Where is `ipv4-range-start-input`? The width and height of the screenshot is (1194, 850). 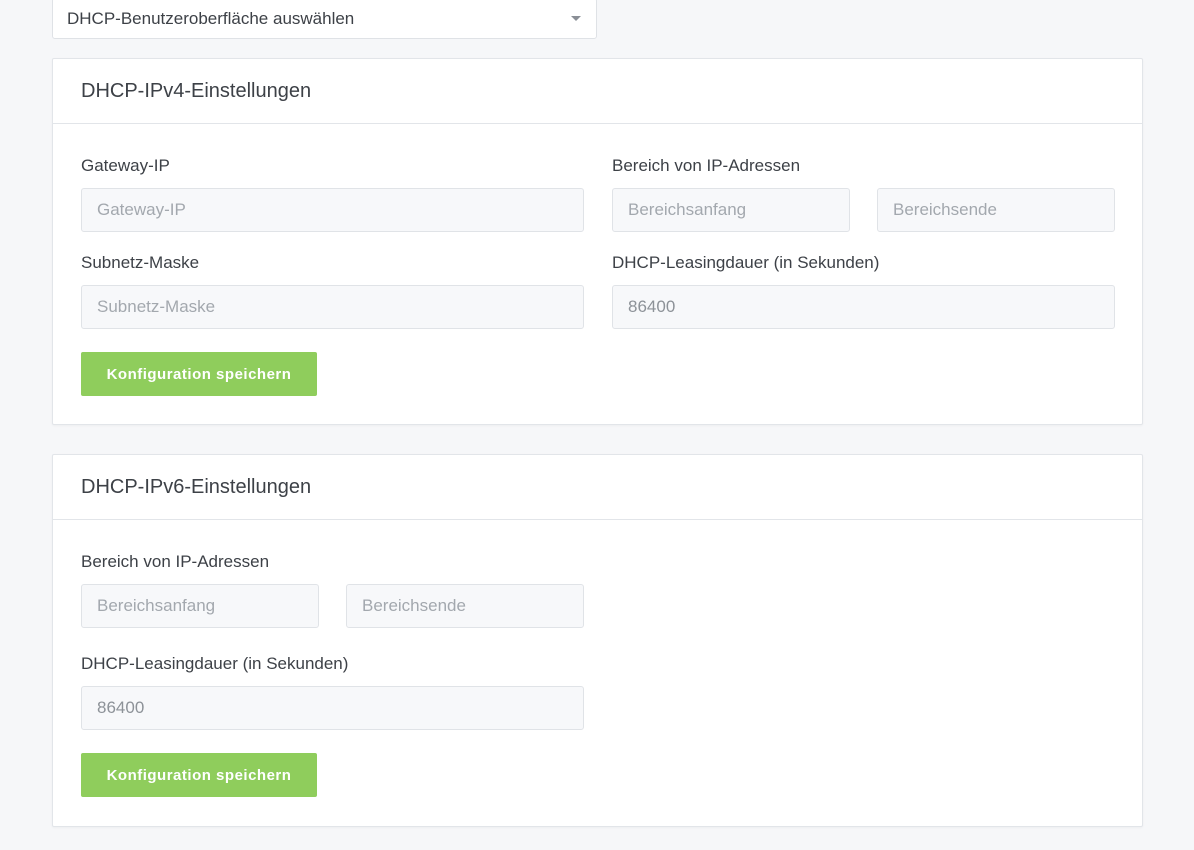 ipv4-range-start-input is located at coordinates (731, 210).